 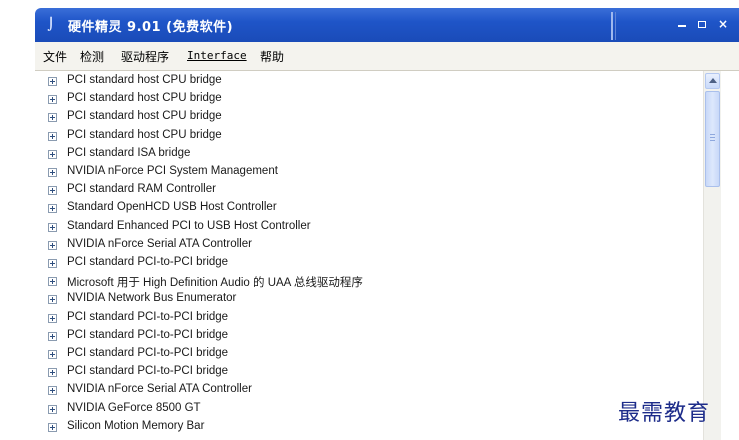 What do you see at coordinates (365, 191) in the screenshot?
I see `tree-item: PCI standard RAM Controller` at bounding box center [365, 191].